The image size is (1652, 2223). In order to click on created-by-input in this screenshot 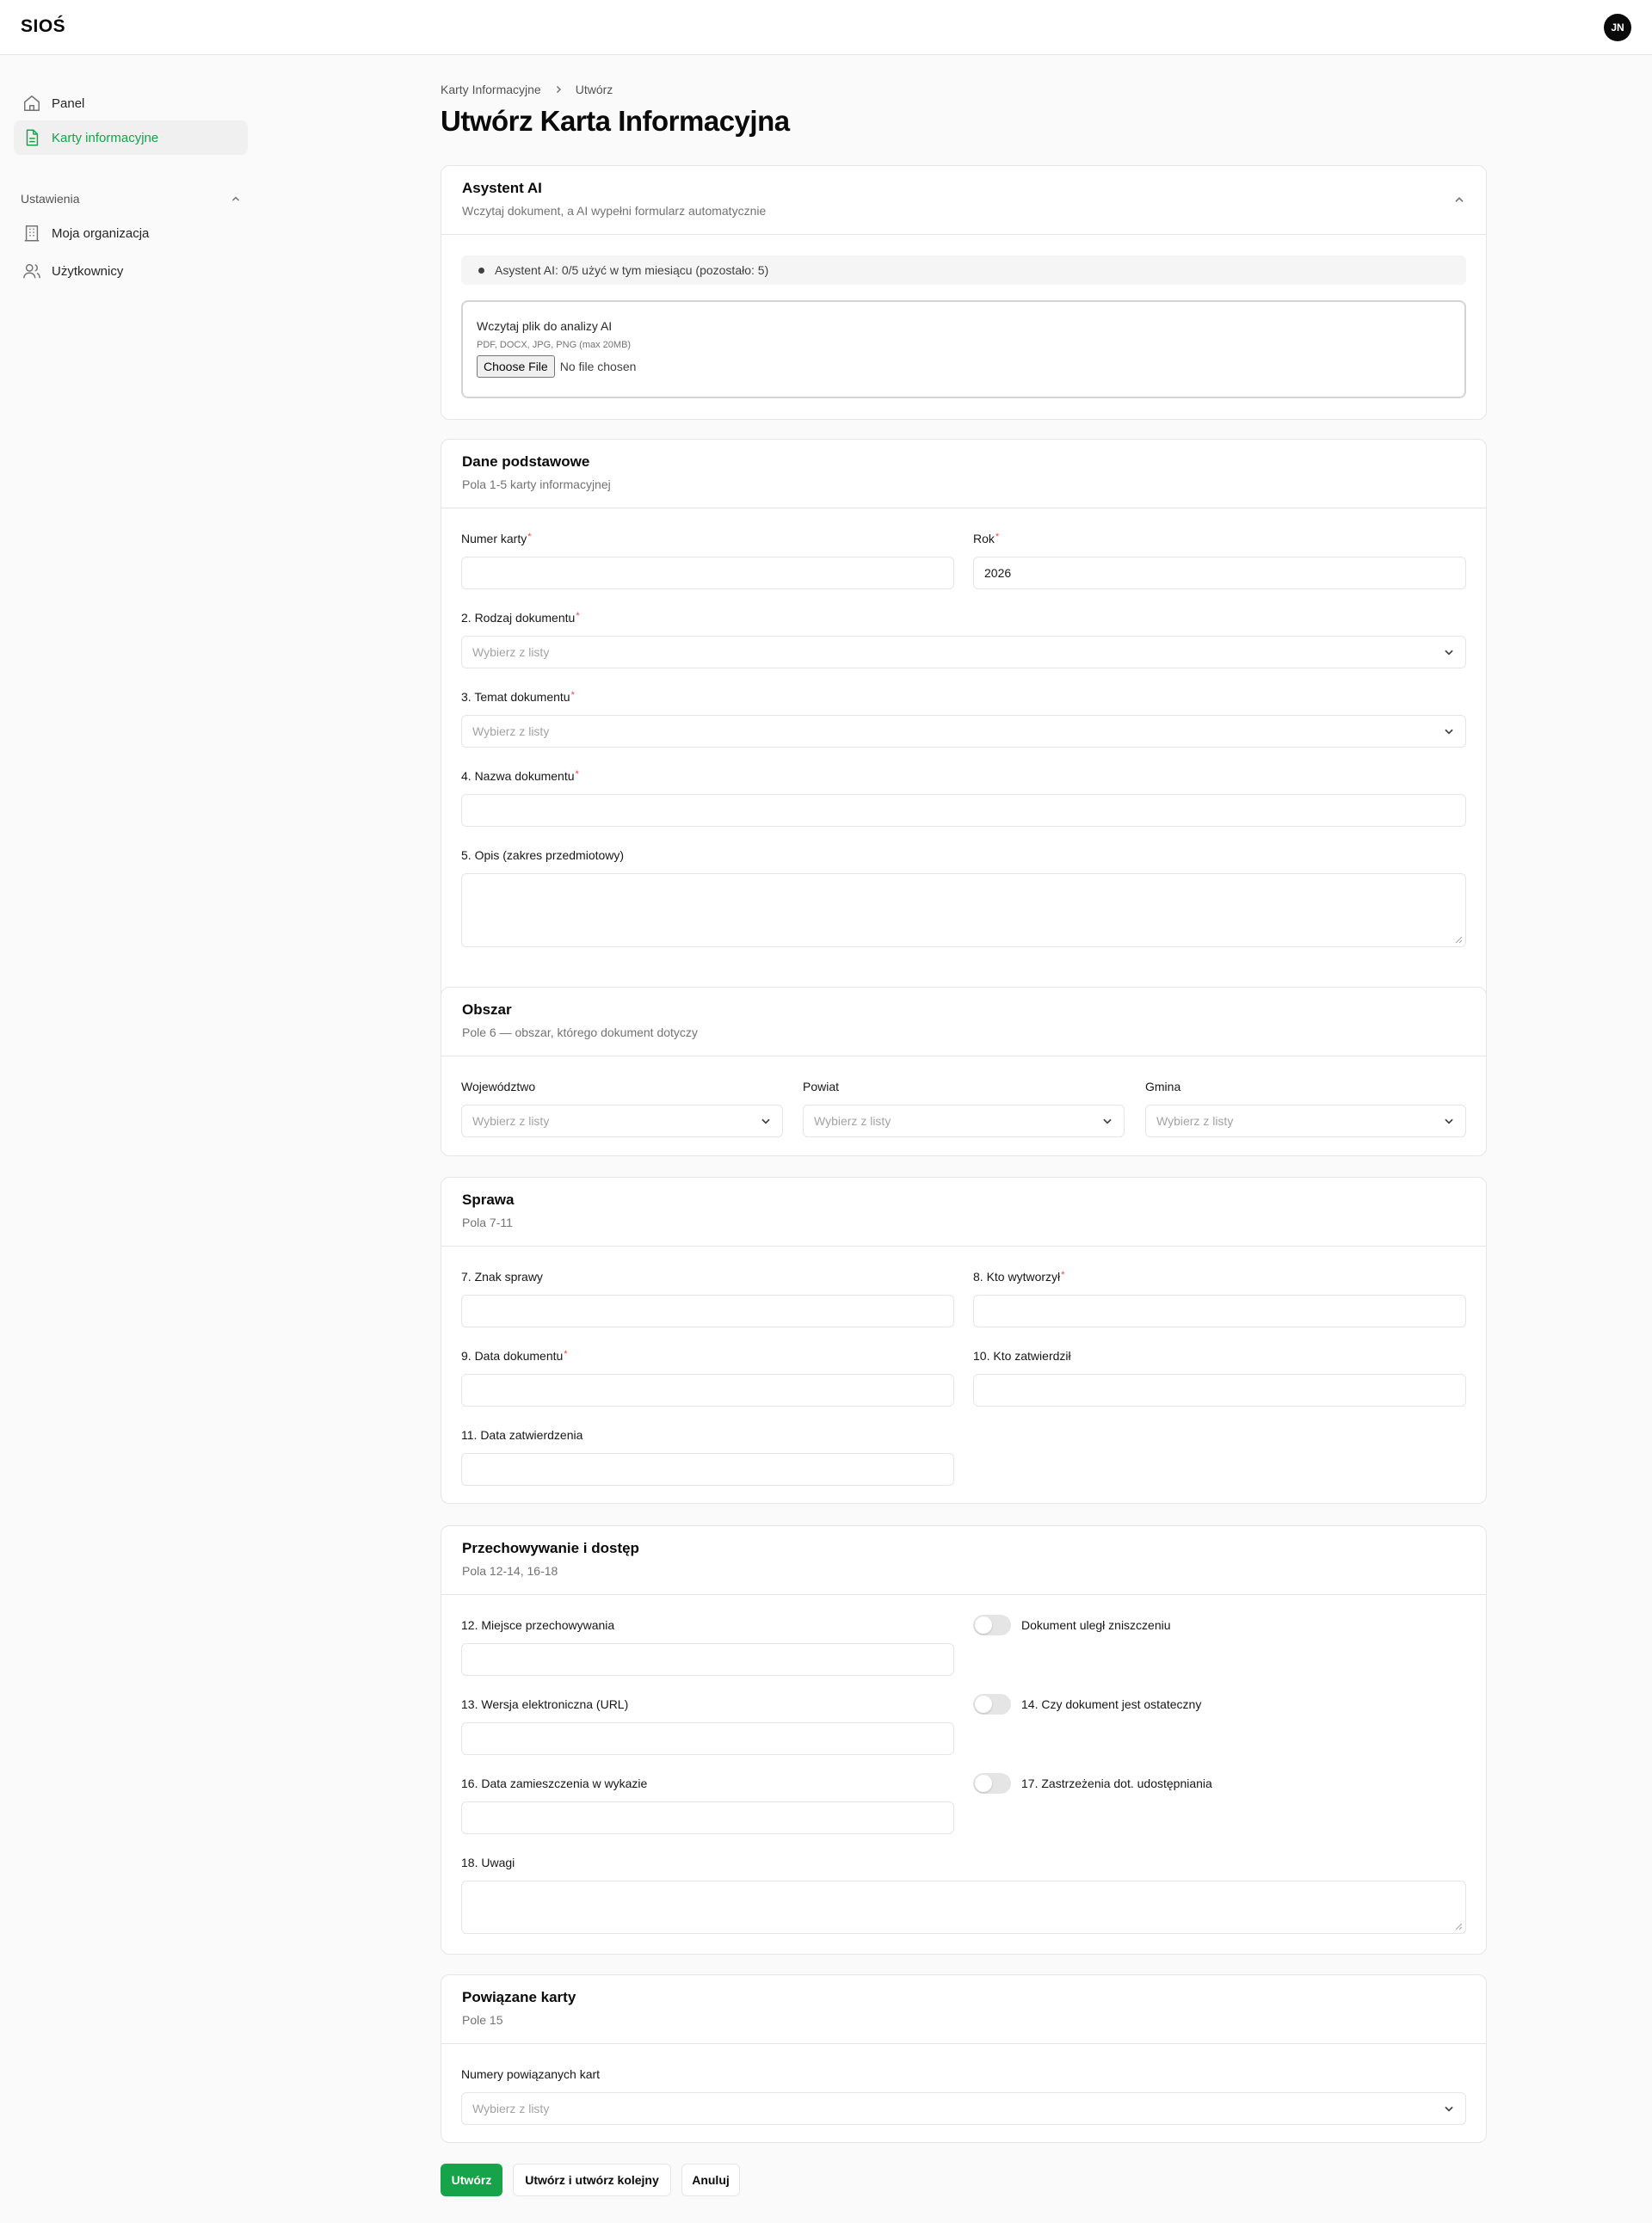, I will do `click(1219, 1311)`.